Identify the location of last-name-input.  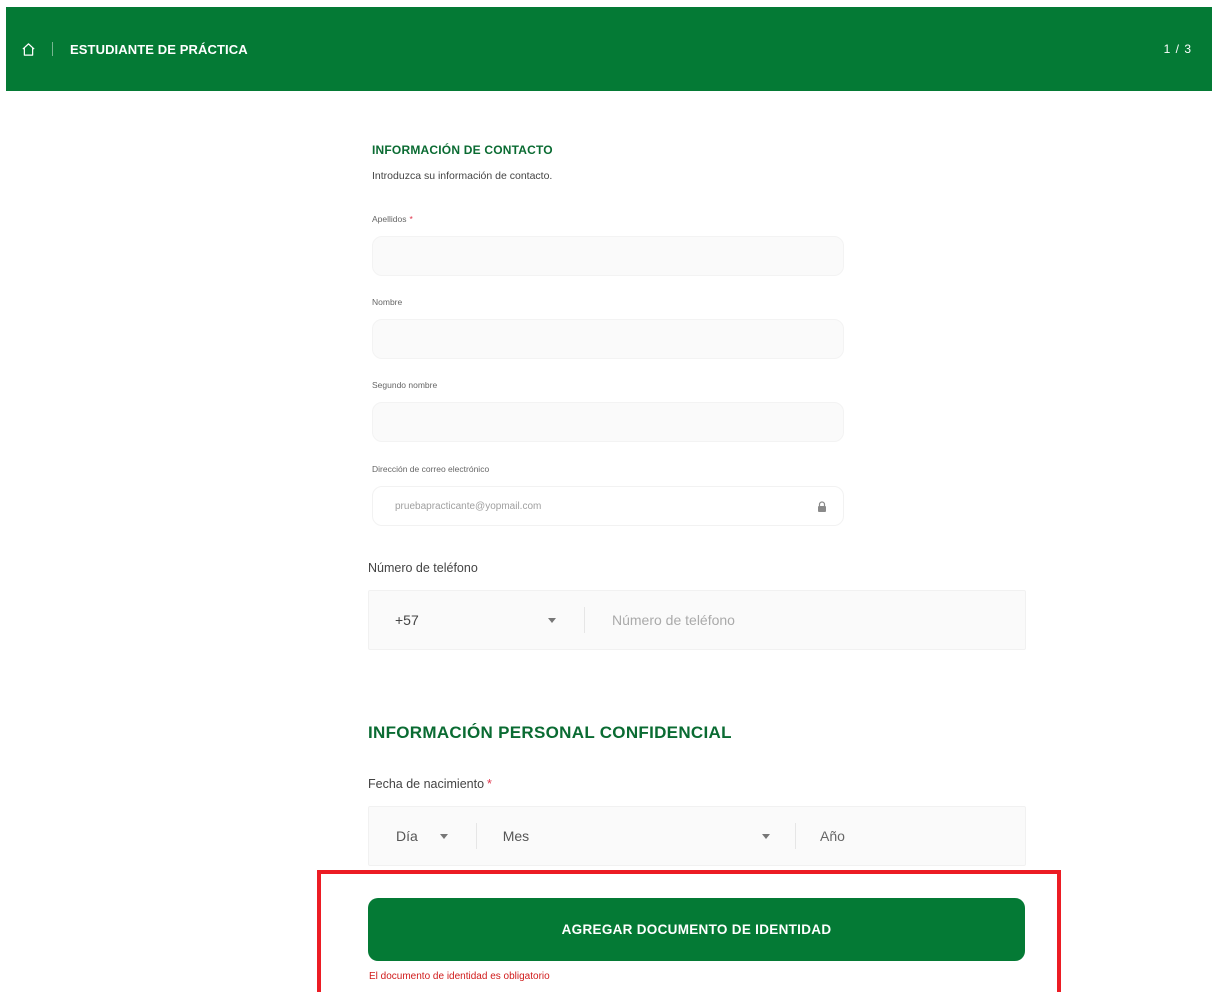
(608, 256).